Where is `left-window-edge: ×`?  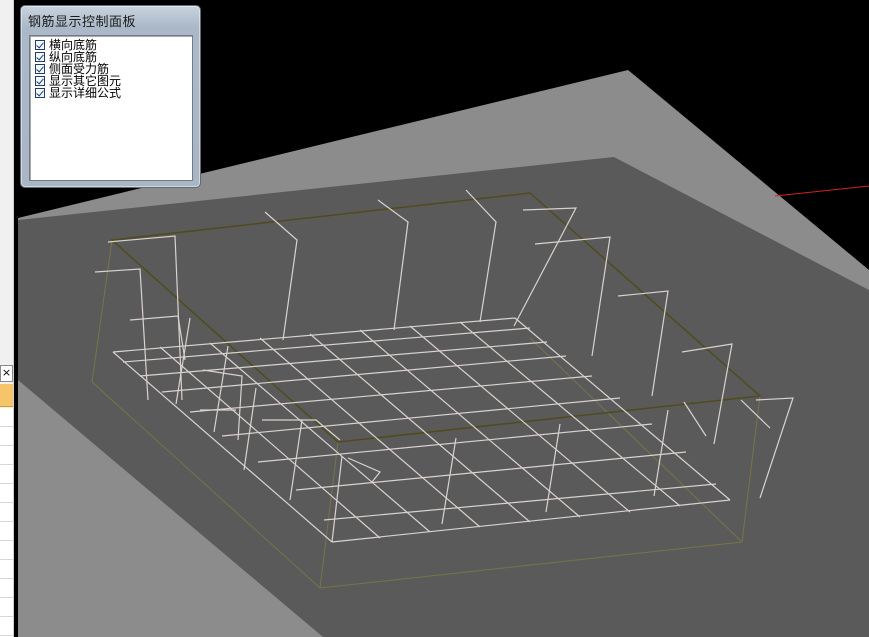 left-window-edge: × is located at coordinates (7, 318).